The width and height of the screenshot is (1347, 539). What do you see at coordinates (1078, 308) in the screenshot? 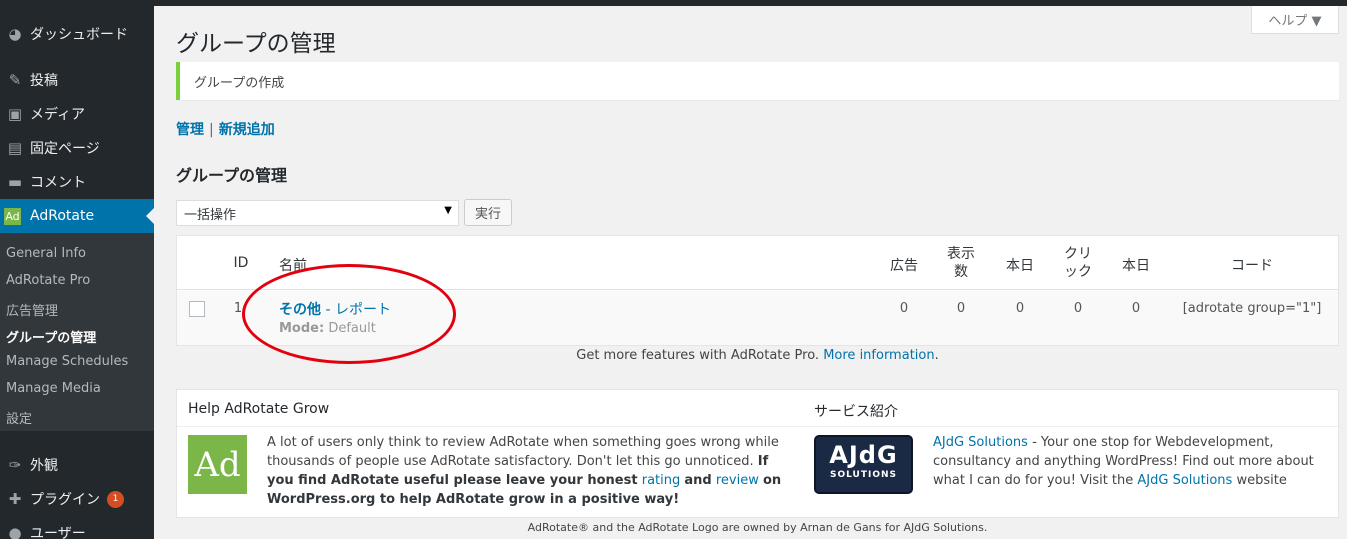
I see `cell-clicks: 0` at bounding box center [1078, 308].